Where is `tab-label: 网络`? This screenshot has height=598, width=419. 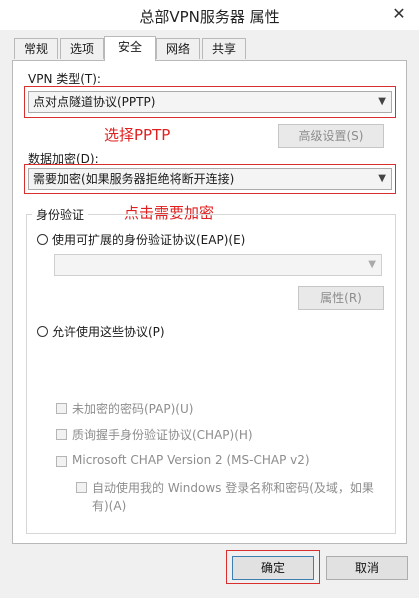
tab-label: 网络 is located at coordinates (177, 49).